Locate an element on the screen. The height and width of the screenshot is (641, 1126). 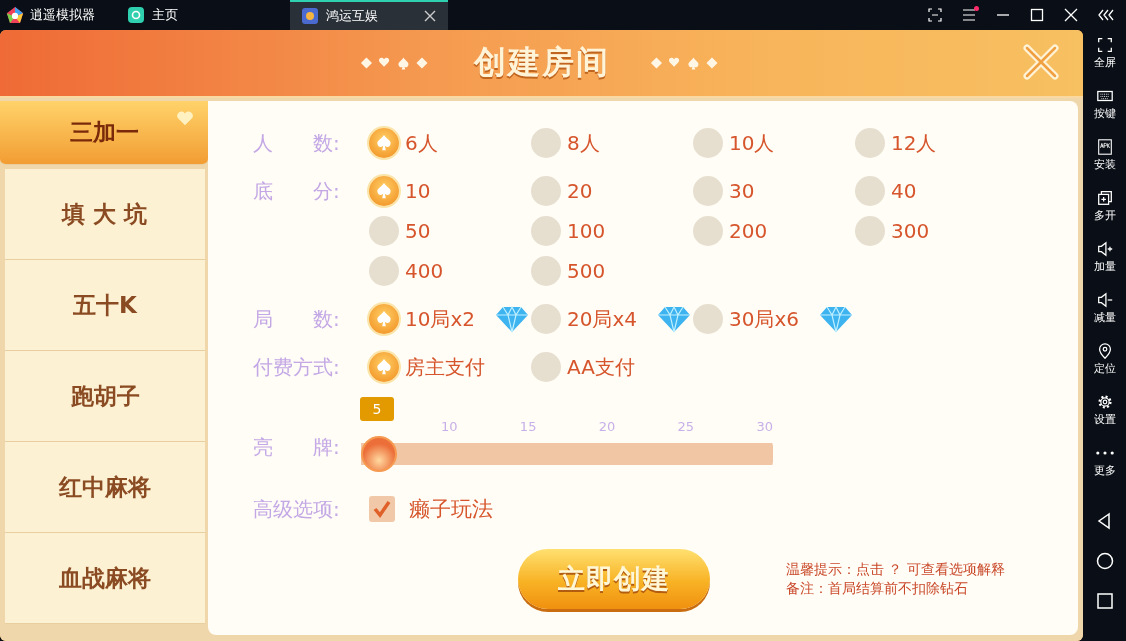
game-tab: 五十K is located at coordinates (105, 305).